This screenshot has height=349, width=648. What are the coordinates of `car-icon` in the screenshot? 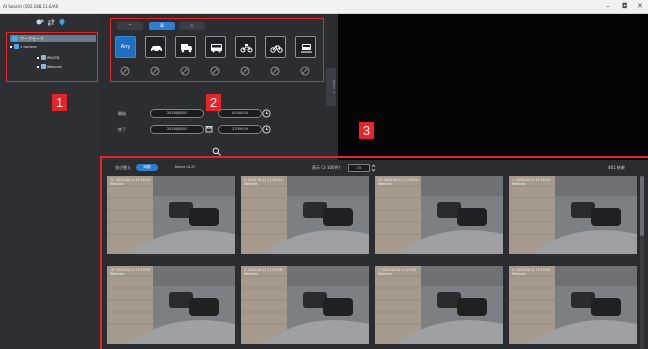 It's located at (156, 49).